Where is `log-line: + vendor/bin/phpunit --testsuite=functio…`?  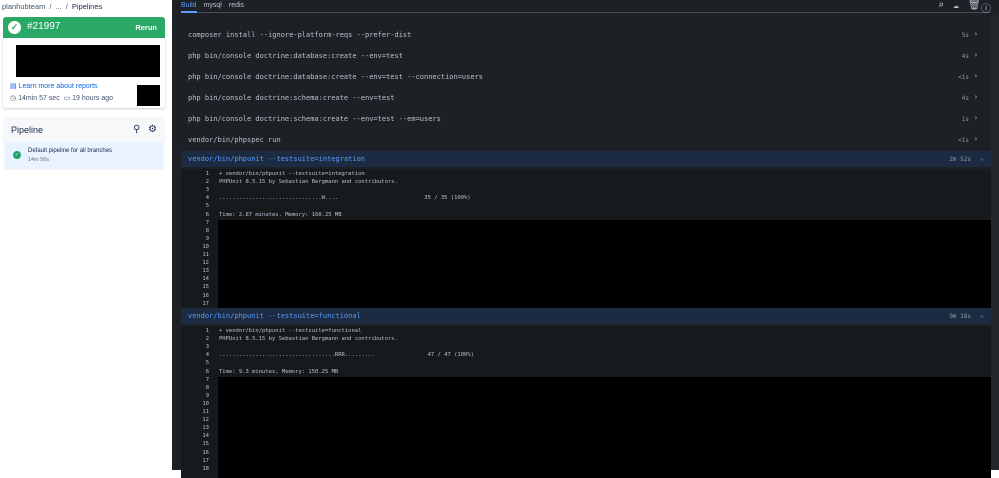
log-line: + vendor/bin/phpunit --testsuite=functio… is located at coordinates (290, 331).